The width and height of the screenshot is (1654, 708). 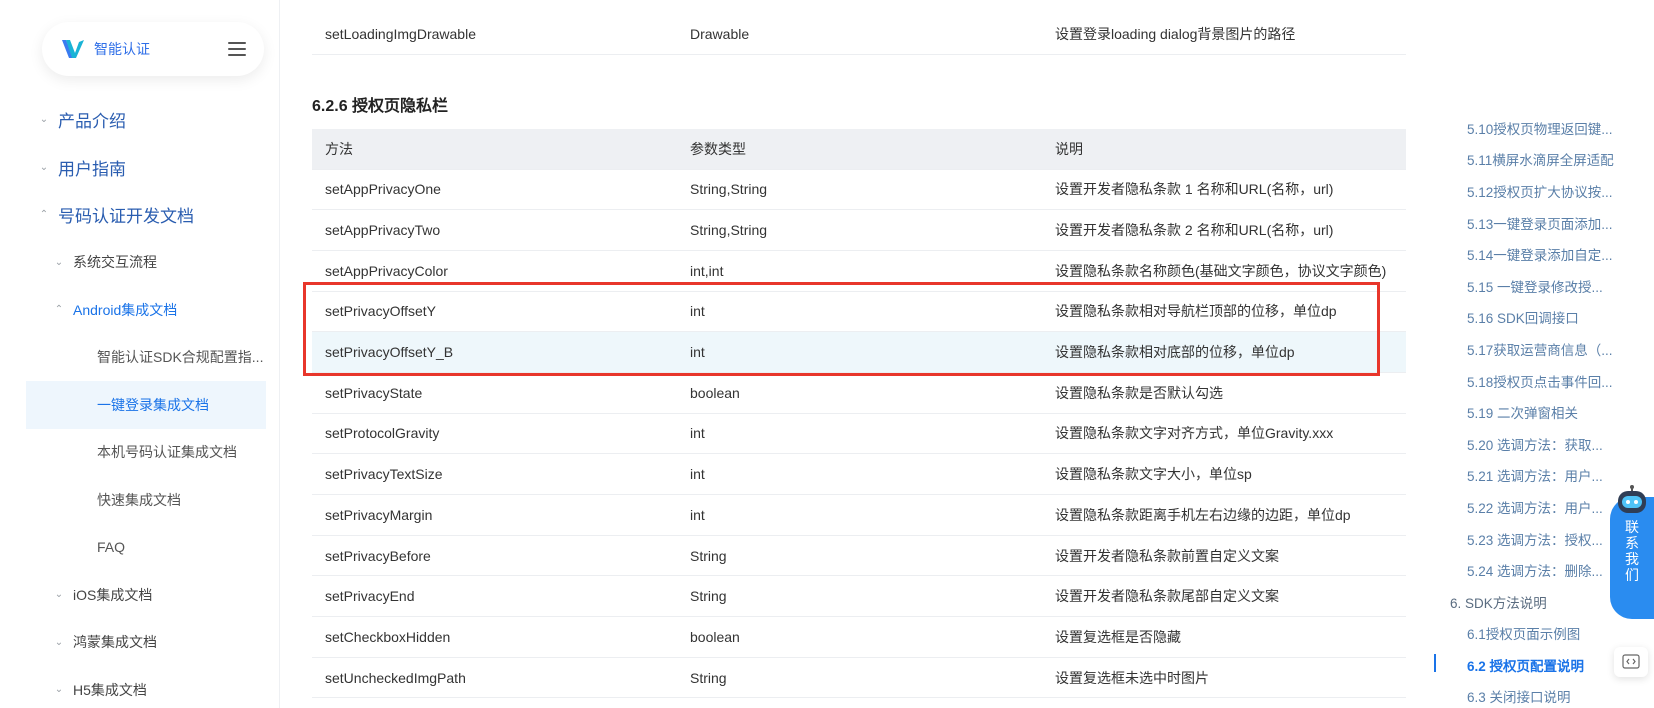 What do you see at coordinates (1528, 412) in the screenshot?
I see `toc-item: 5.19 二次弹窗相关` at bounding box center [1528, 412].